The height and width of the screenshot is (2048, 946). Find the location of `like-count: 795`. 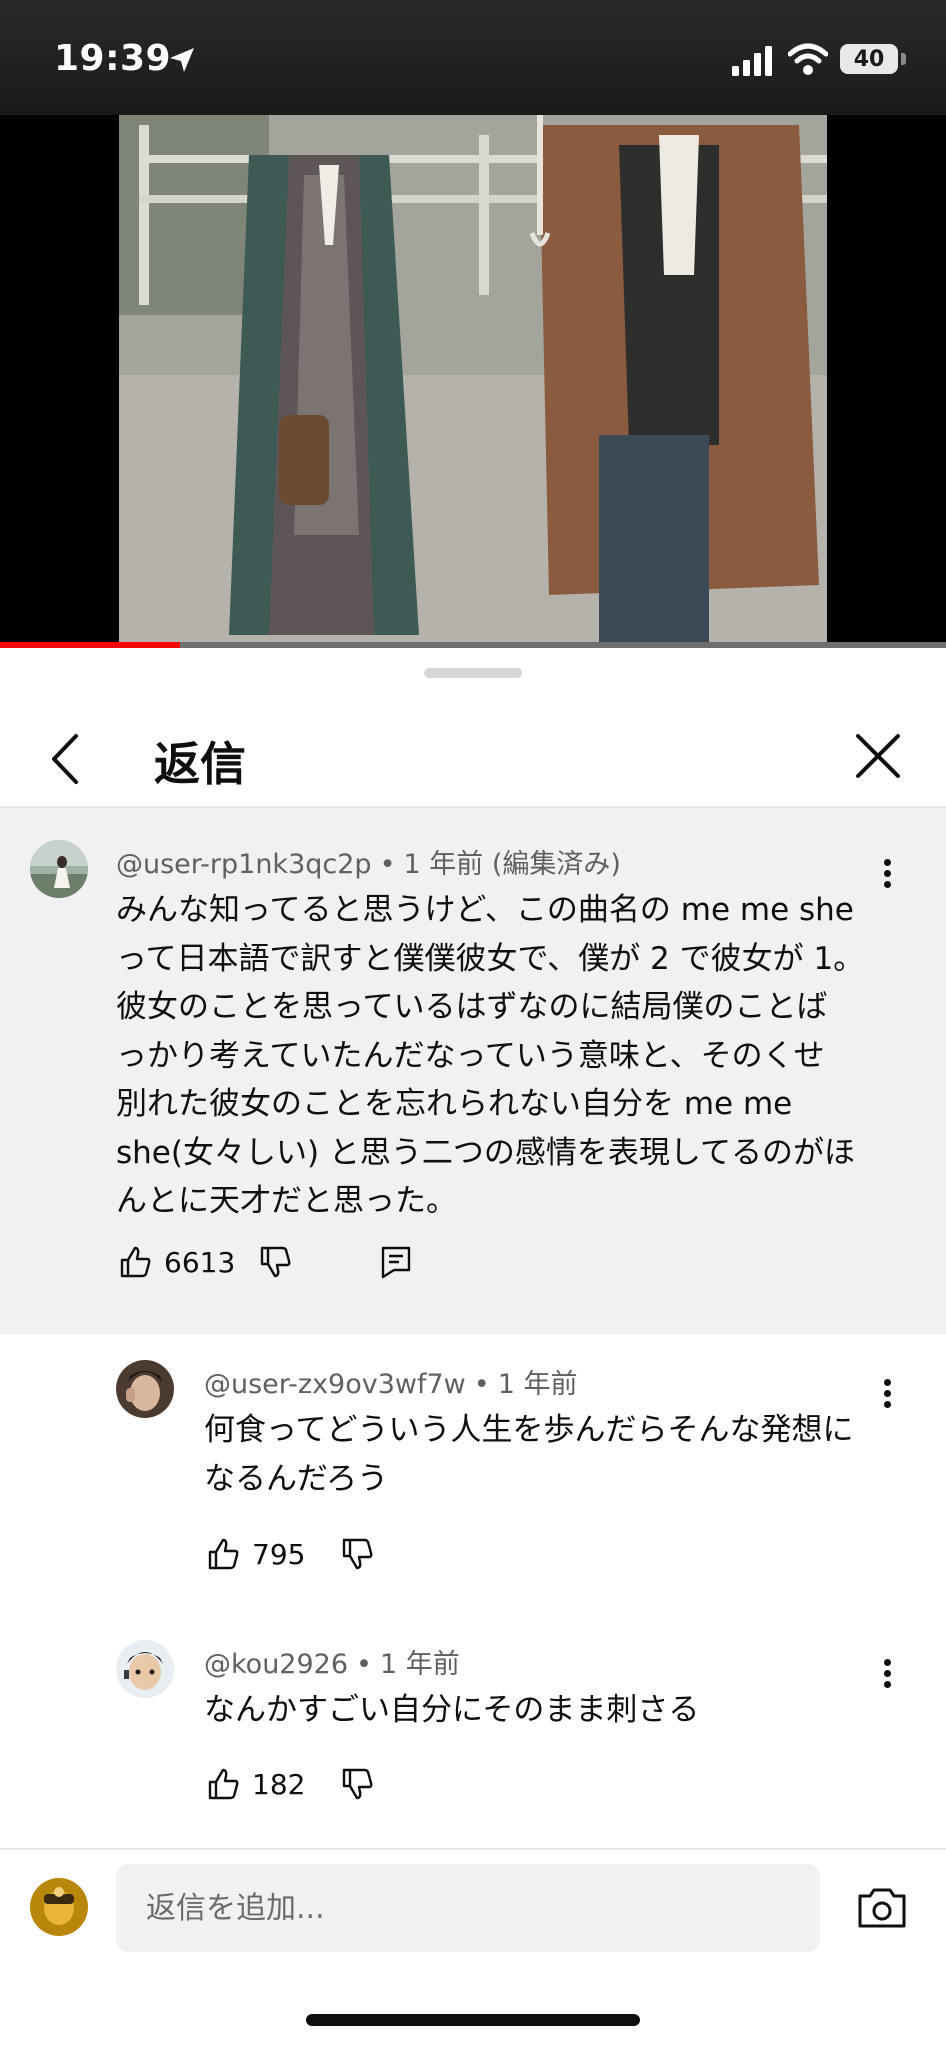

like-count: 795 is located at coordinates (279, 1554).